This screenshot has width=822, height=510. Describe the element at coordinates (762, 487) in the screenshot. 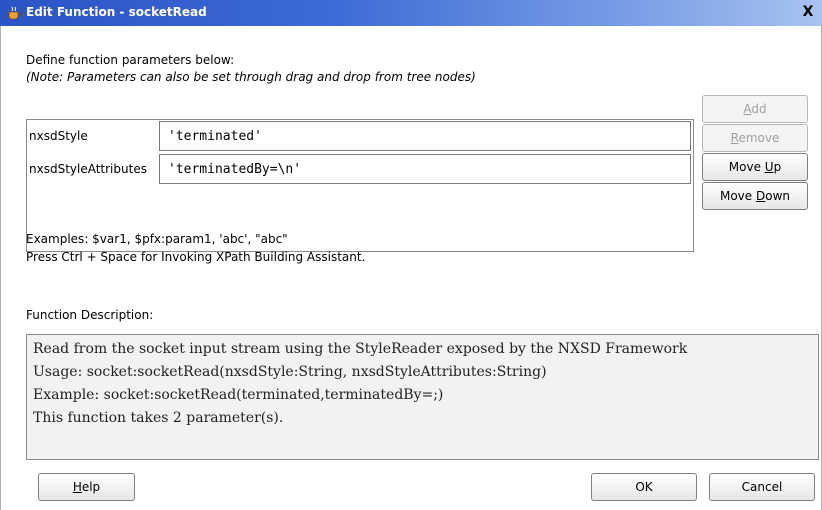

I see `cancel-button: Cancel` at that location.